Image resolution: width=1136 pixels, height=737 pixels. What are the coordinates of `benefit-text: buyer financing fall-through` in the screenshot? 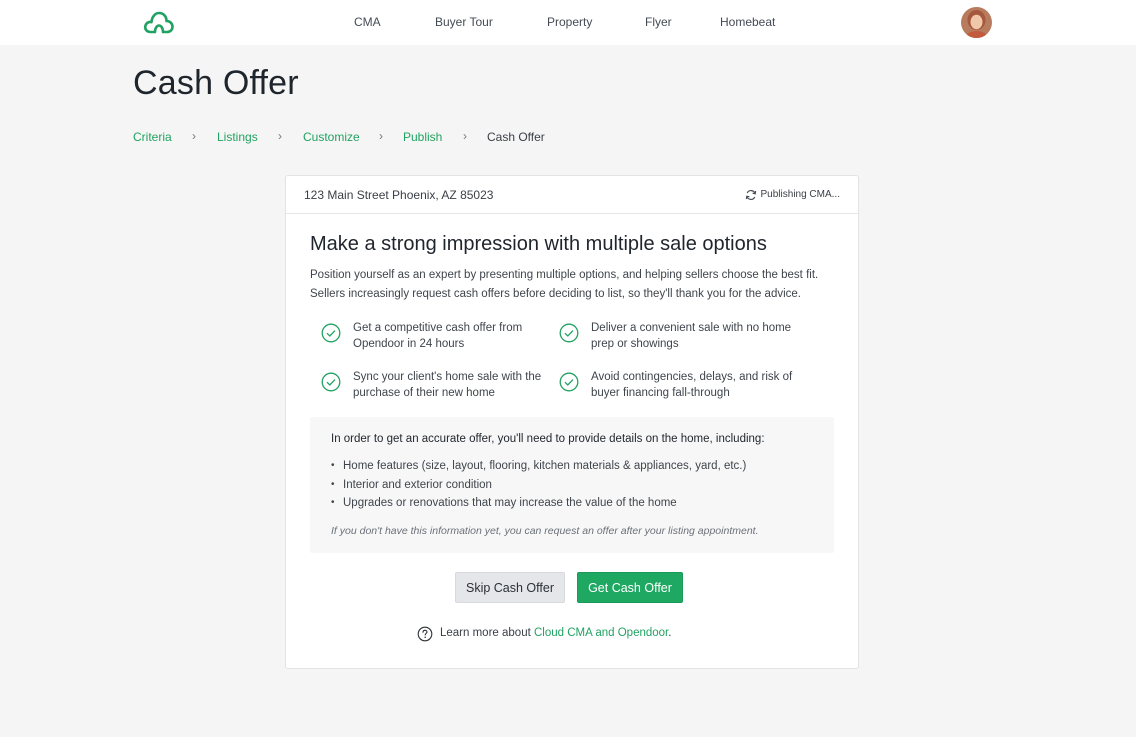 It's located at (660, 392).